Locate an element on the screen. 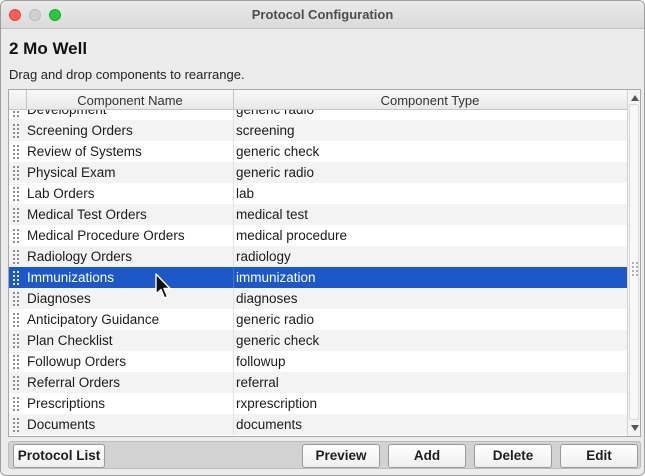 Image resolution: width=645 pixels, height=476 pixels. instructions-text: Drag and drop components to rearrange. is located at coordinates (127, 74).